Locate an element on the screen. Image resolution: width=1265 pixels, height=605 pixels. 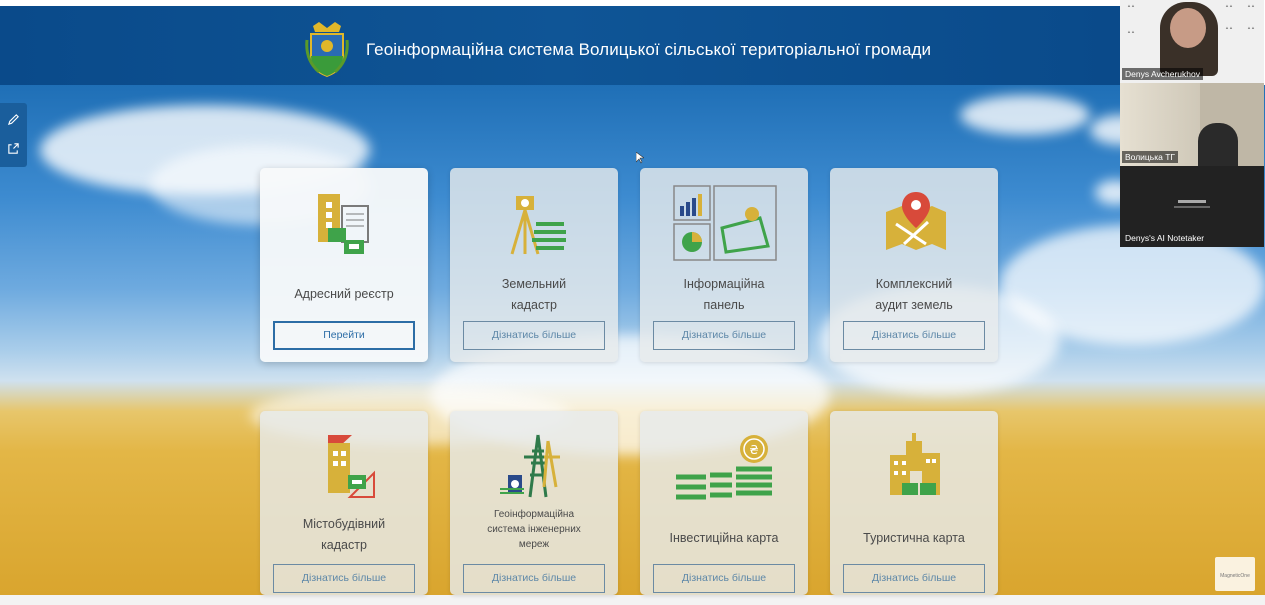
card-title: Інформаційна панель is located at coordinates (724, 294).